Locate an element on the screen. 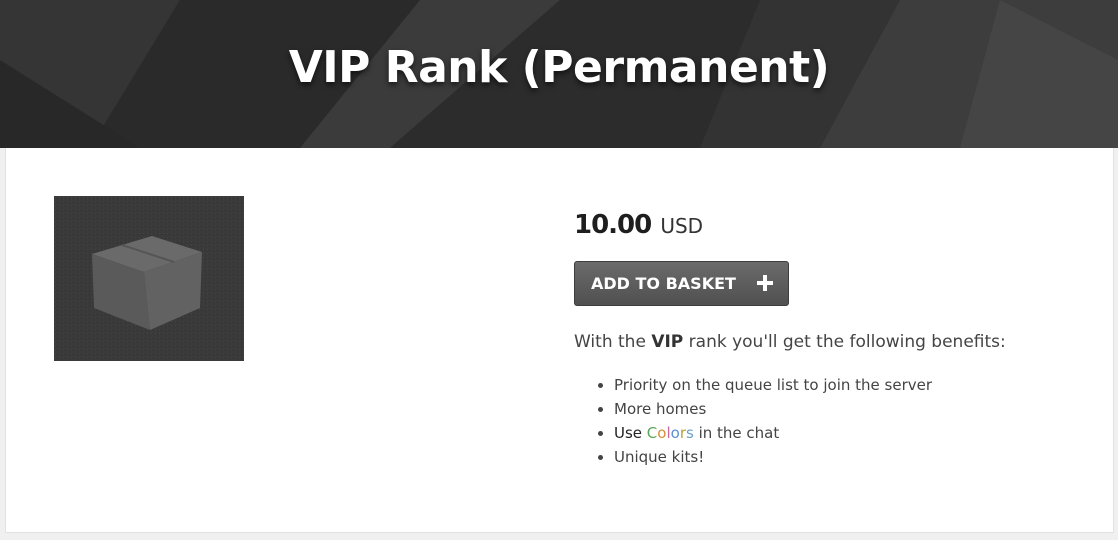 The width and height of the screenshot is (1118, 540). cardboard-box-icon is located at coordinates (149, 278).